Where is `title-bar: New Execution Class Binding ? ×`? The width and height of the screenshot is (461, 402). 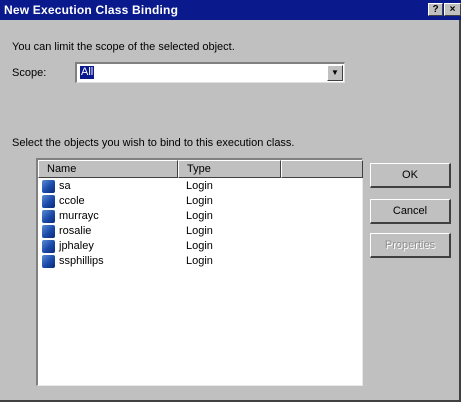
title-bar: New Execution Class Binding ? × is located at coordinates (230, 10).